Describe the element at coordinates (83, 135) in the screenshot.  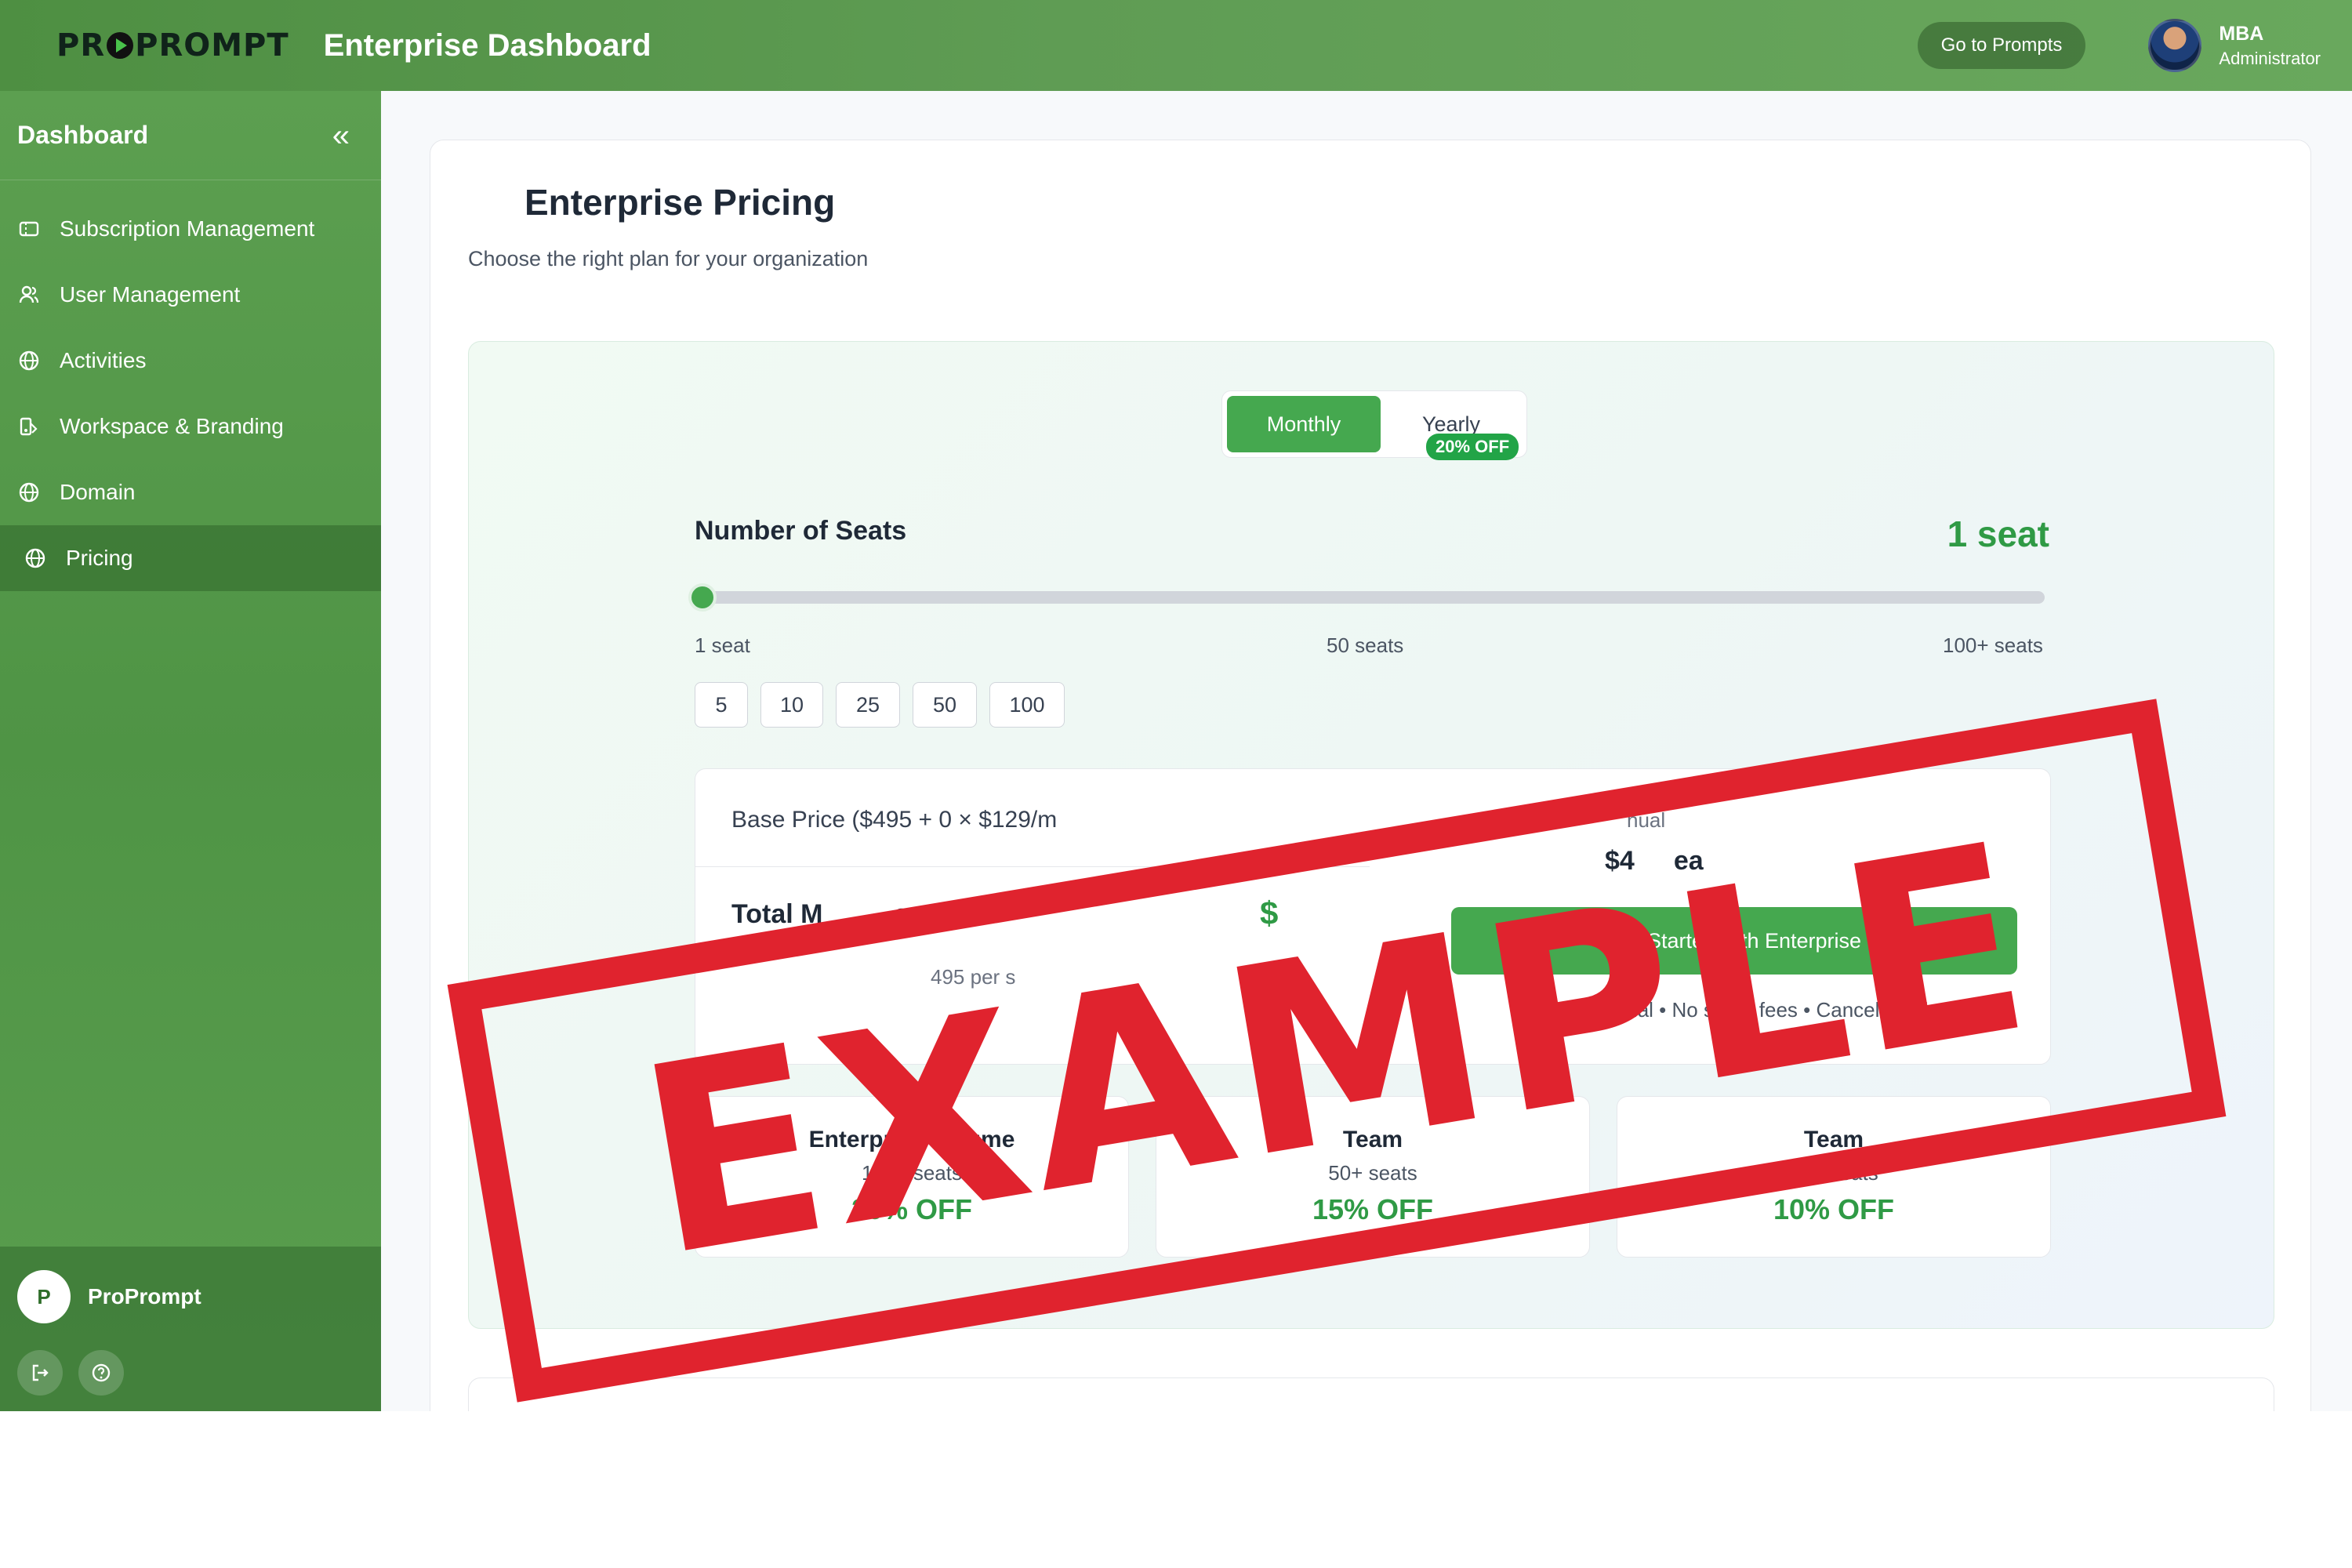
I see `sidebar-title: Dashboard` at that location.